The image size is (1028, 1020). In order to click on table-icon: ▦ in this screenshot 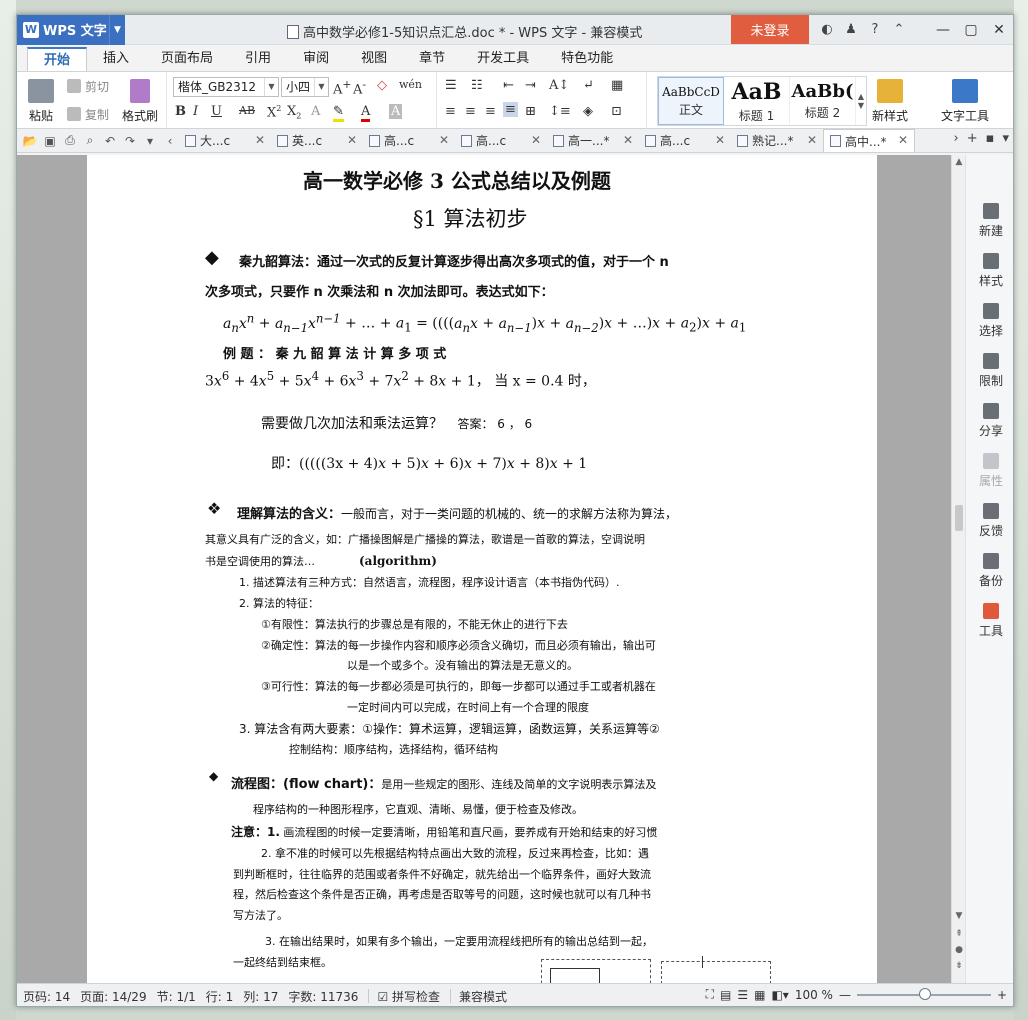, I will do `click(617, 85)`.